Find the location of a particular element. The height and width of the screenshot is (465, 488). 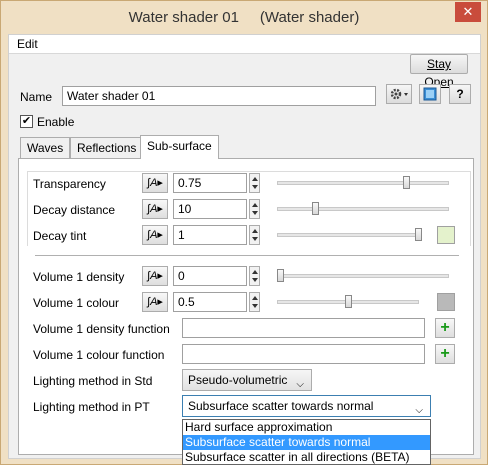

tab-sub-surface: Sub-surface is located at coordinates (179, 147).